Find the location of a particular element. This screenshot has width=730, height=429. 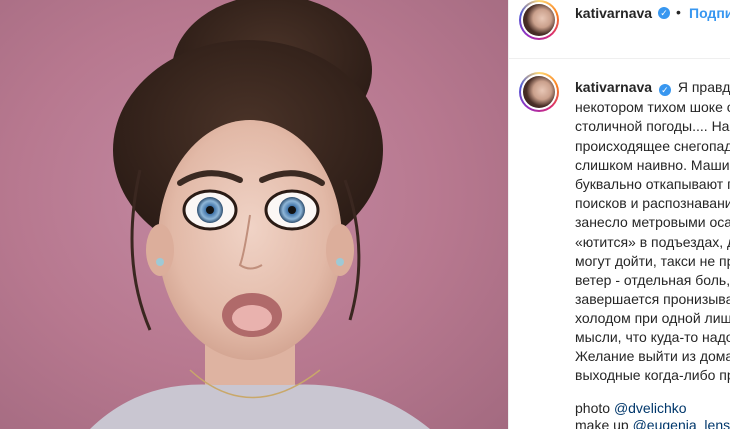

caption-line: холодом при одной лишь is located at coordinates (652, 318).